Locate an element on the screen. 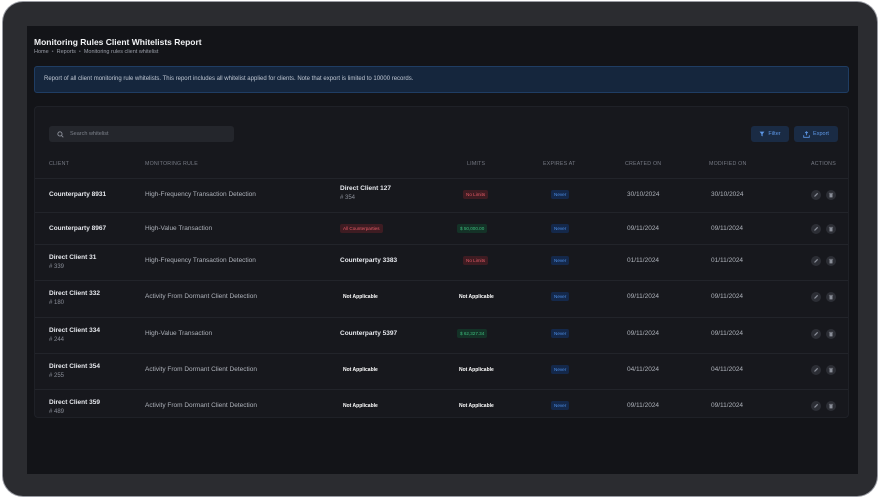 This screenshot has width=880, height=500. export-button: Export is located at coordinates (816, 134).